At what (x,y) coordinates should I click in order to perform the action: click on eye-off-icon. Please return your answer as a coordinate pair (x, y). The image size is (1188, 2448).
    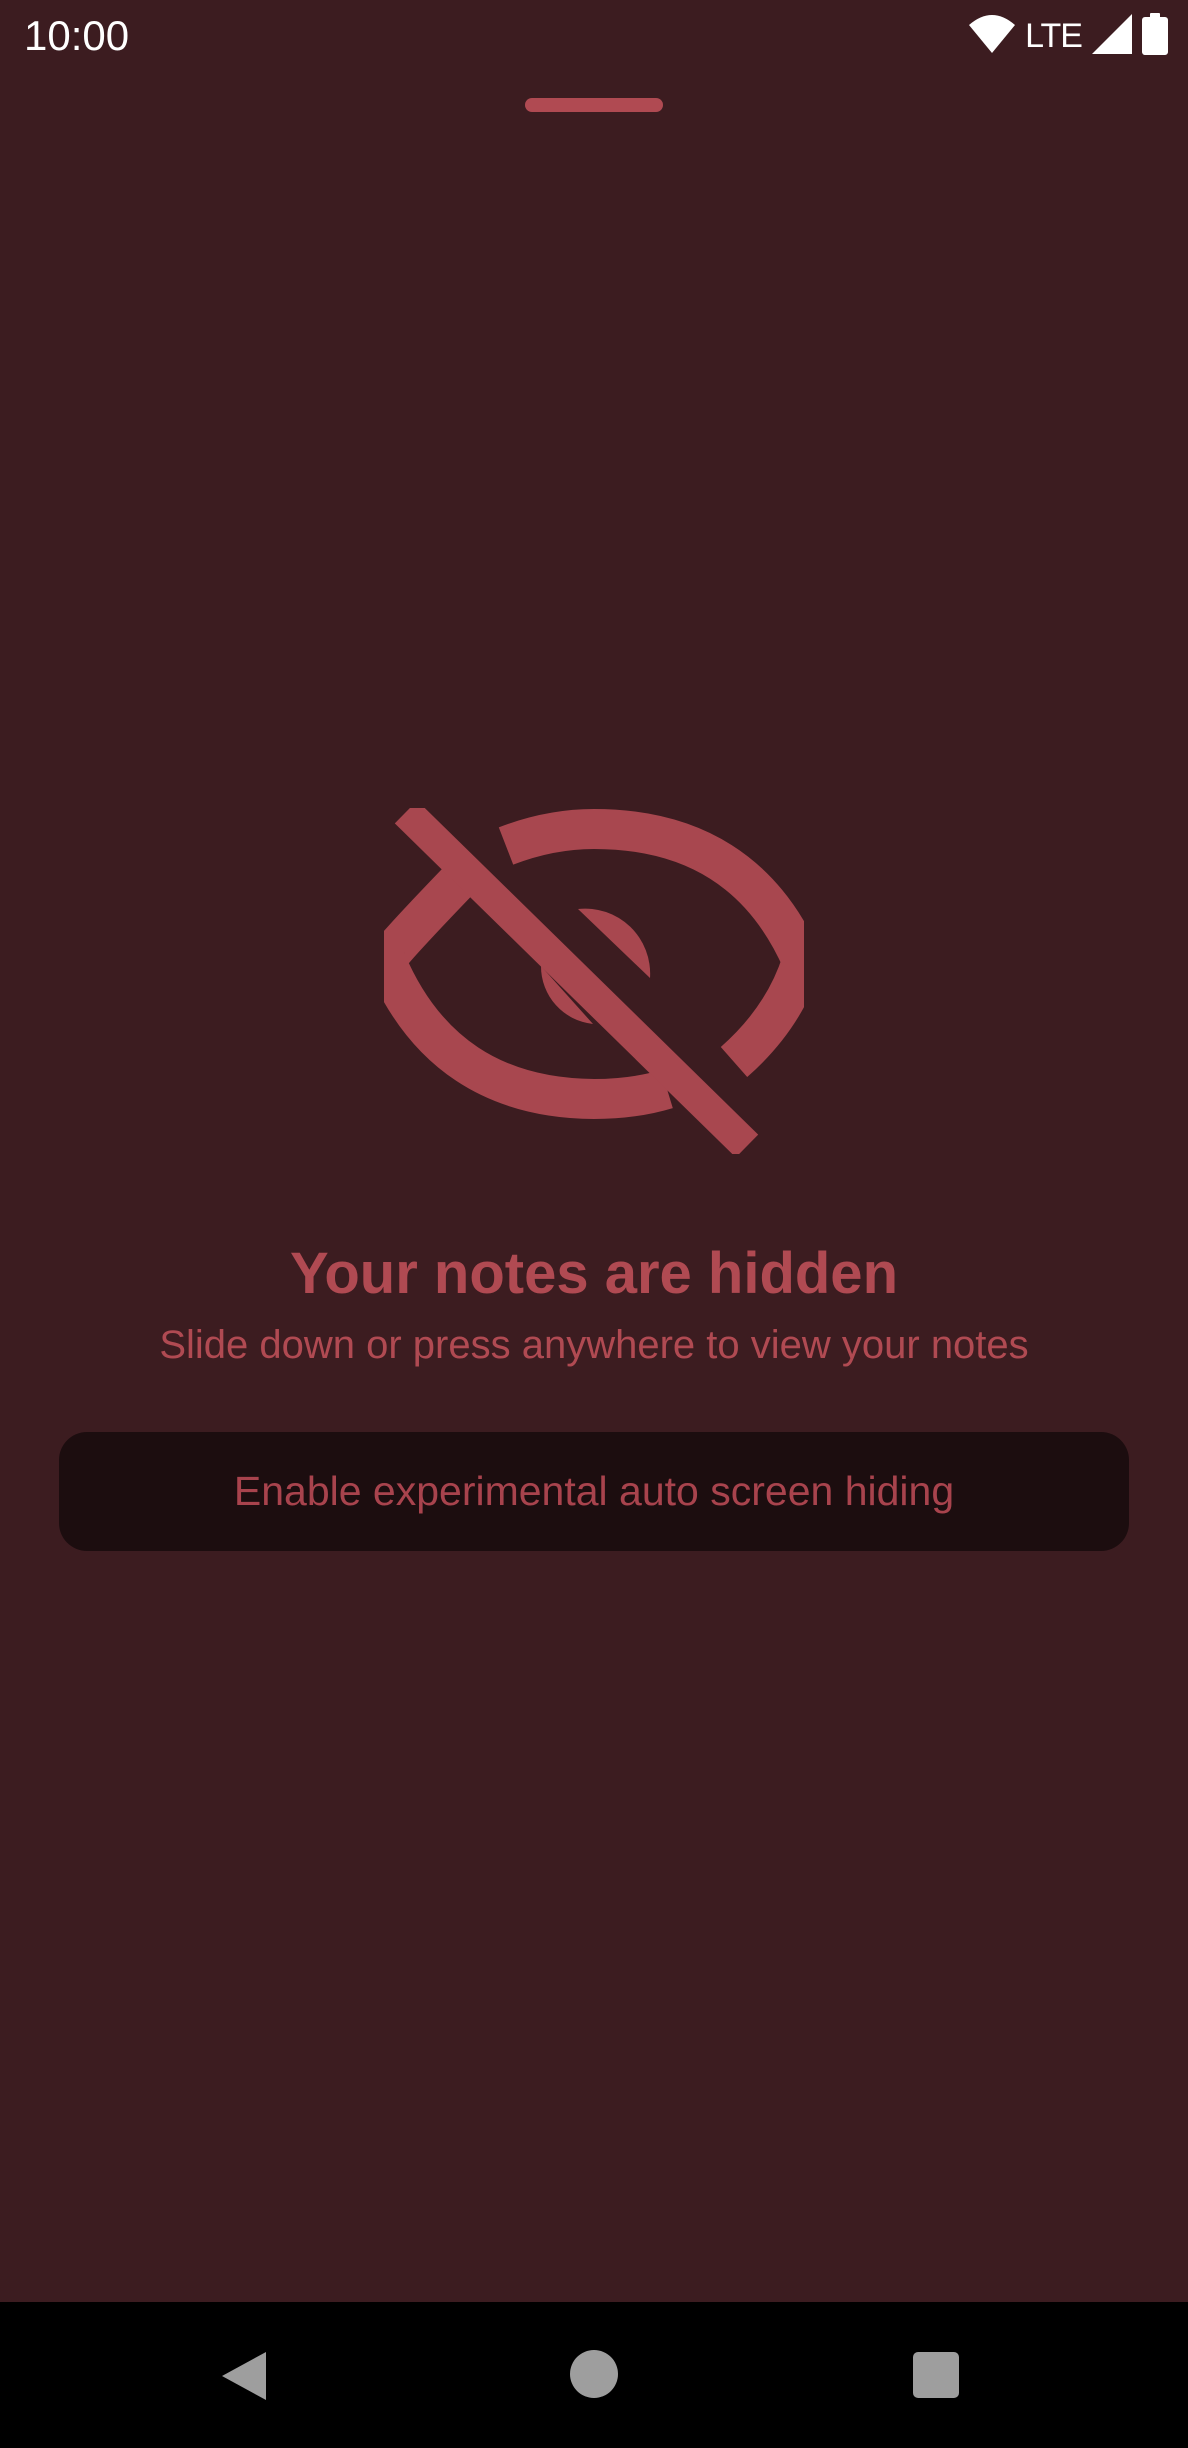
    Looking at the image, I should click on (594, 979).